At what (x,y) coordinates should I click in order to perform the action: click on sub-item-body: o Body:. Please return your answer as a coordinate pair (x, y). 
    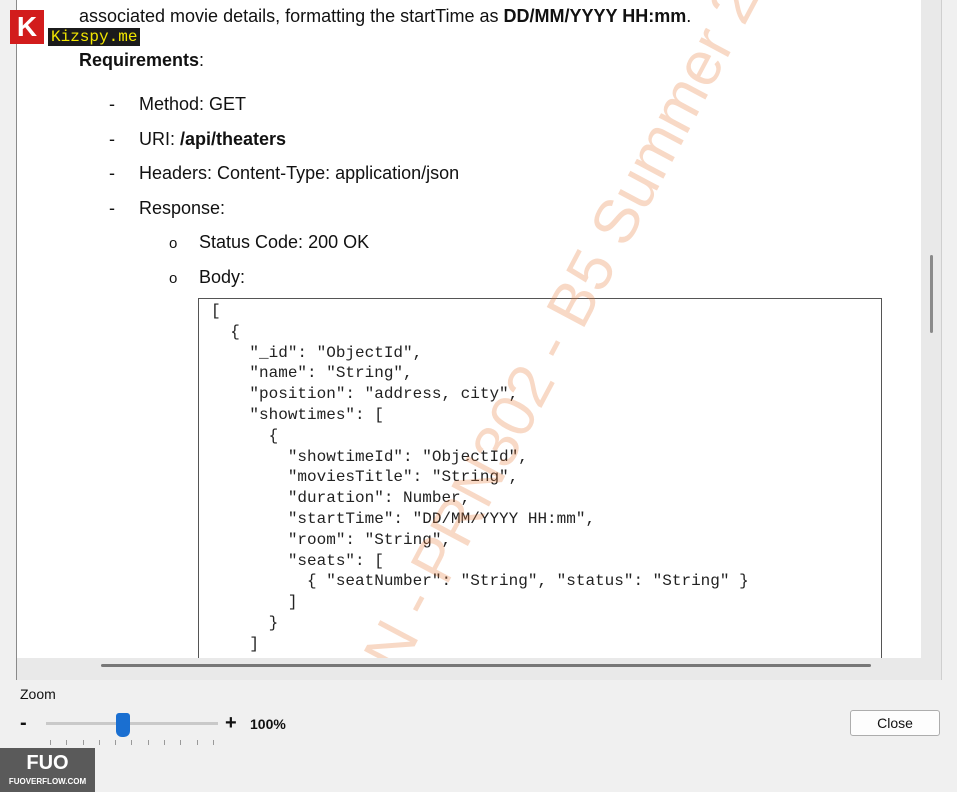
    Looking at the image, I should click on (207, 277).